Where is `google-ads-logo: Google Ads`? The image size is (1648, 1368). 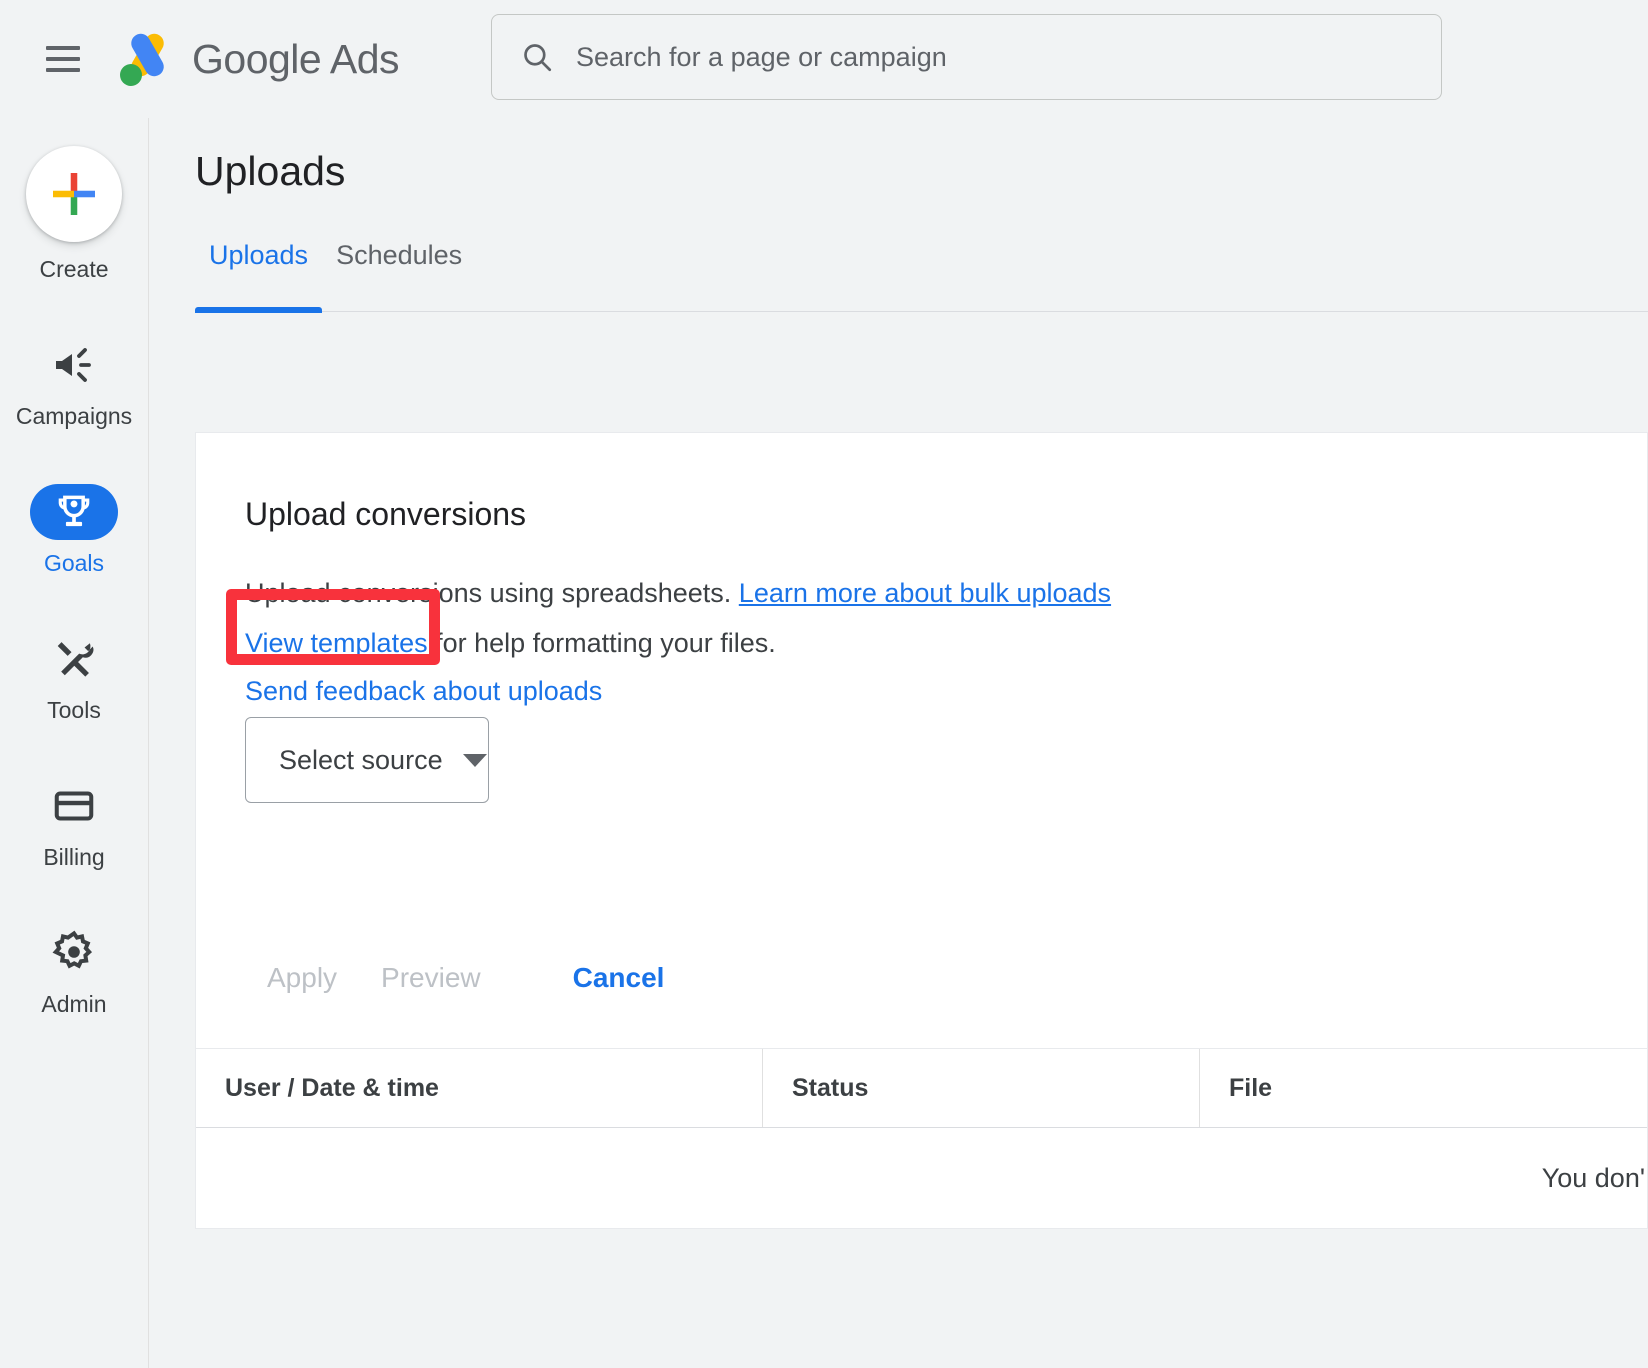
google-ads-logo: Google Ads is located at coordinates (258, 59).